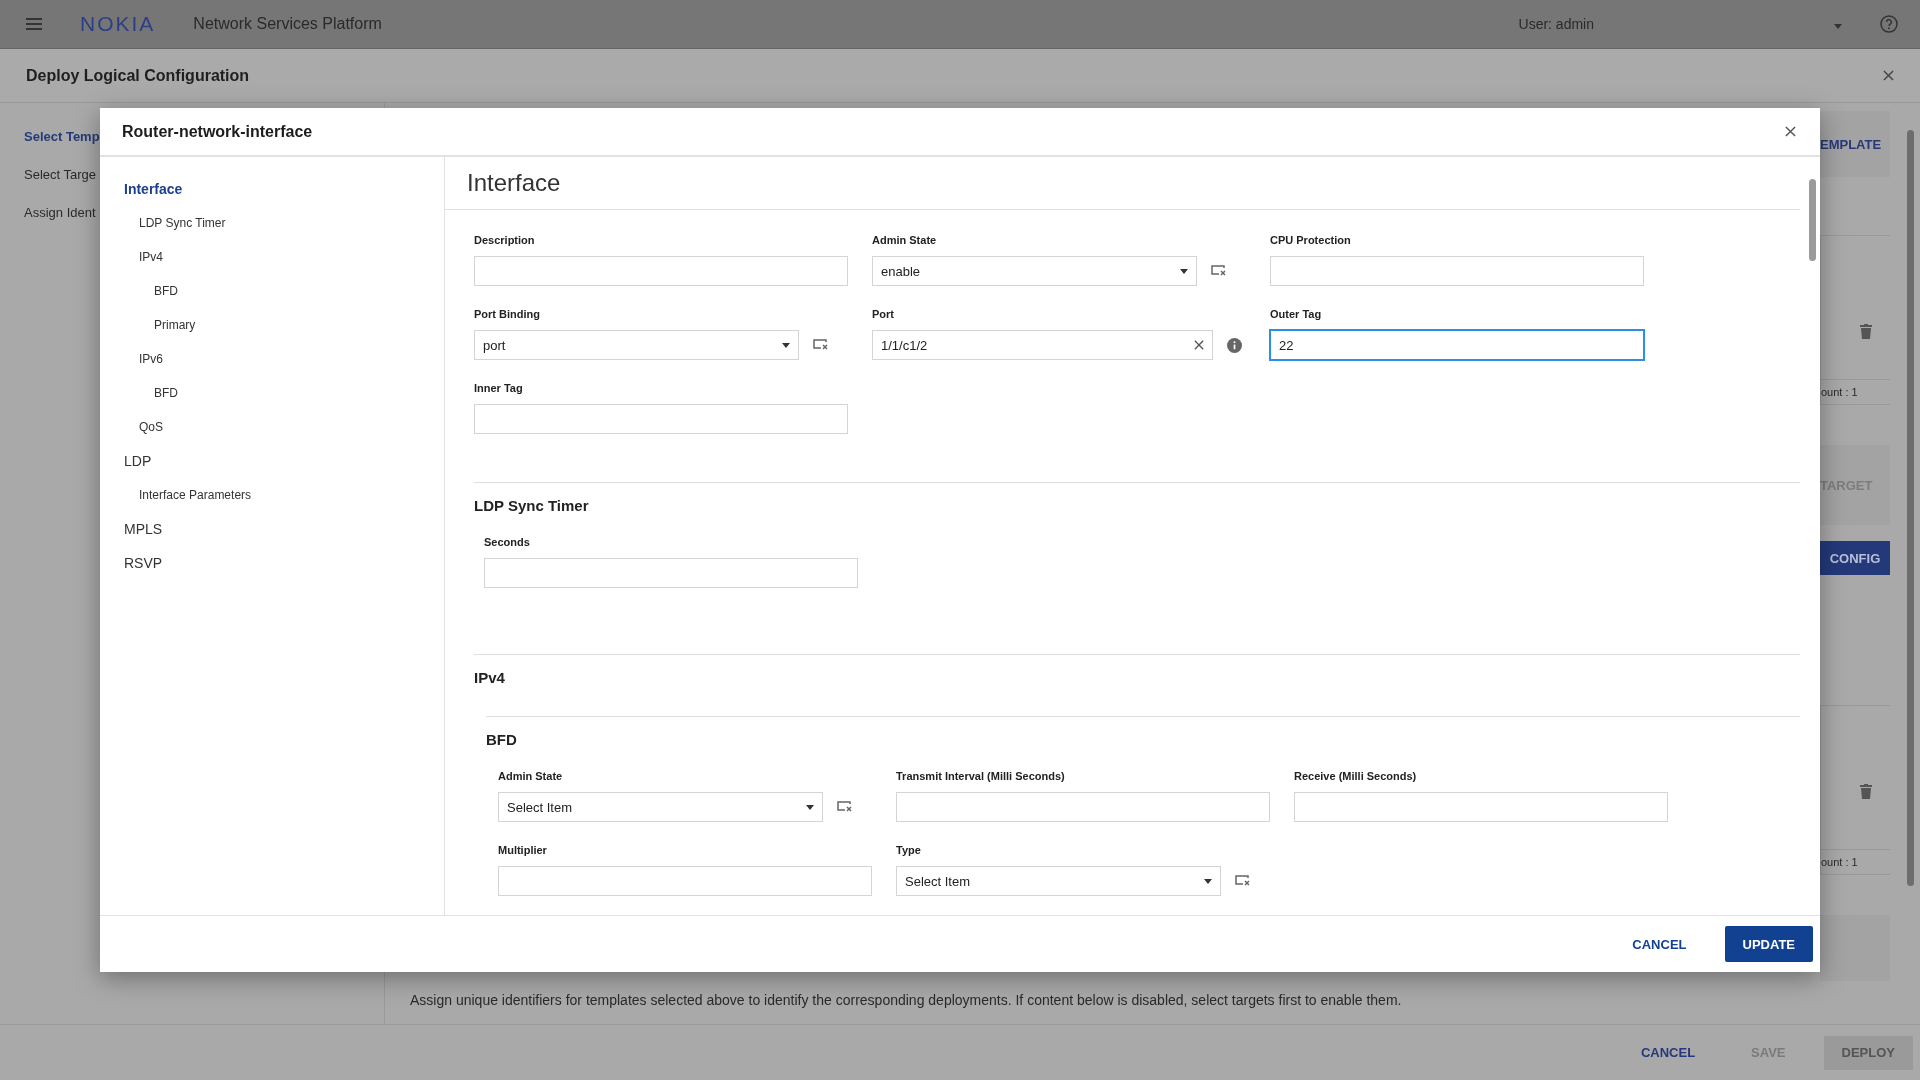 The width and height of the screenshot is (1920, 1080). What do you see at coordinates (284, 325) in the screenshot?
I see `nav-item: Primary` at bounding box center [284, 325].